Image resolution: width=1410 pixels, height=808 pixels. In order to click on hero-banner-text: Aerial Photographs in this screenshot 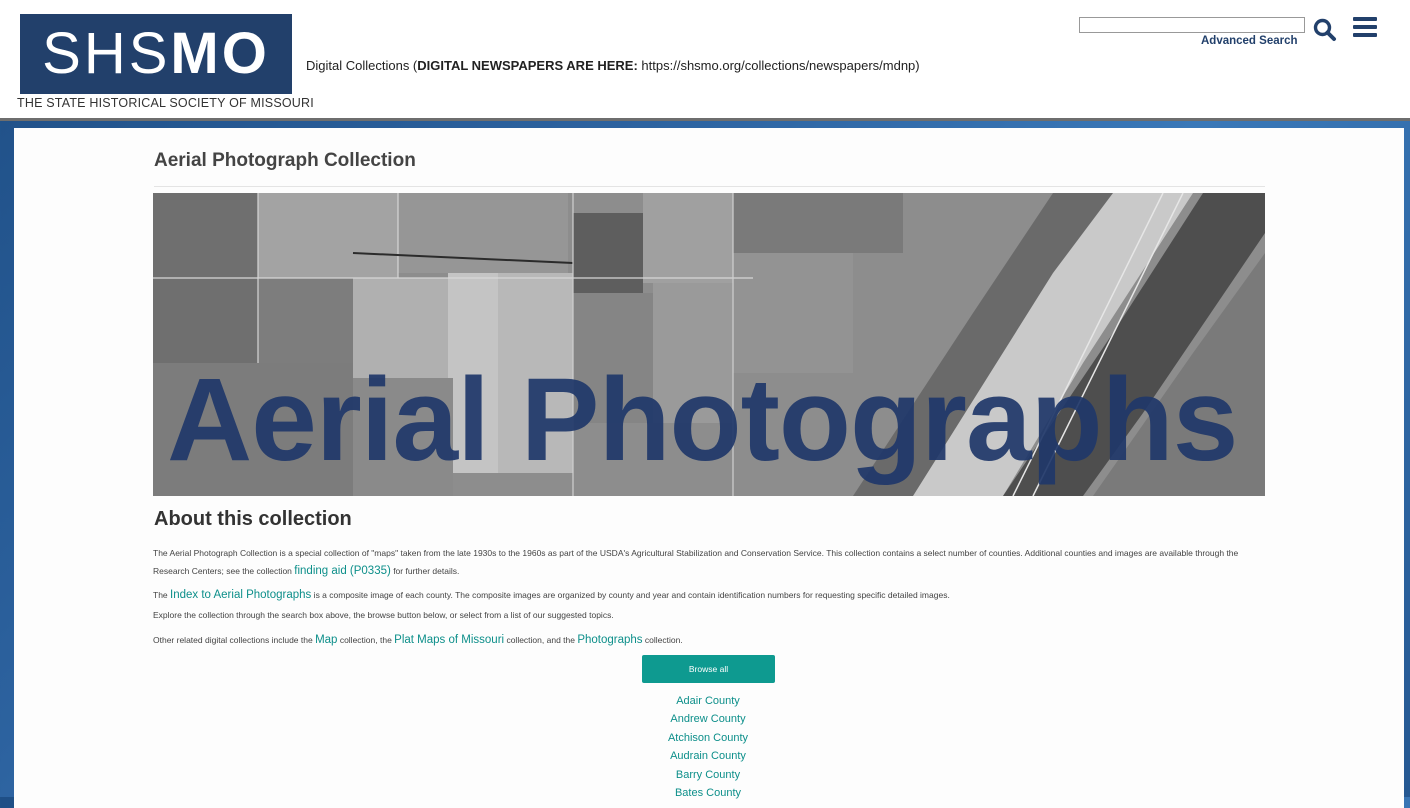, I will do `click(702, 420)`.